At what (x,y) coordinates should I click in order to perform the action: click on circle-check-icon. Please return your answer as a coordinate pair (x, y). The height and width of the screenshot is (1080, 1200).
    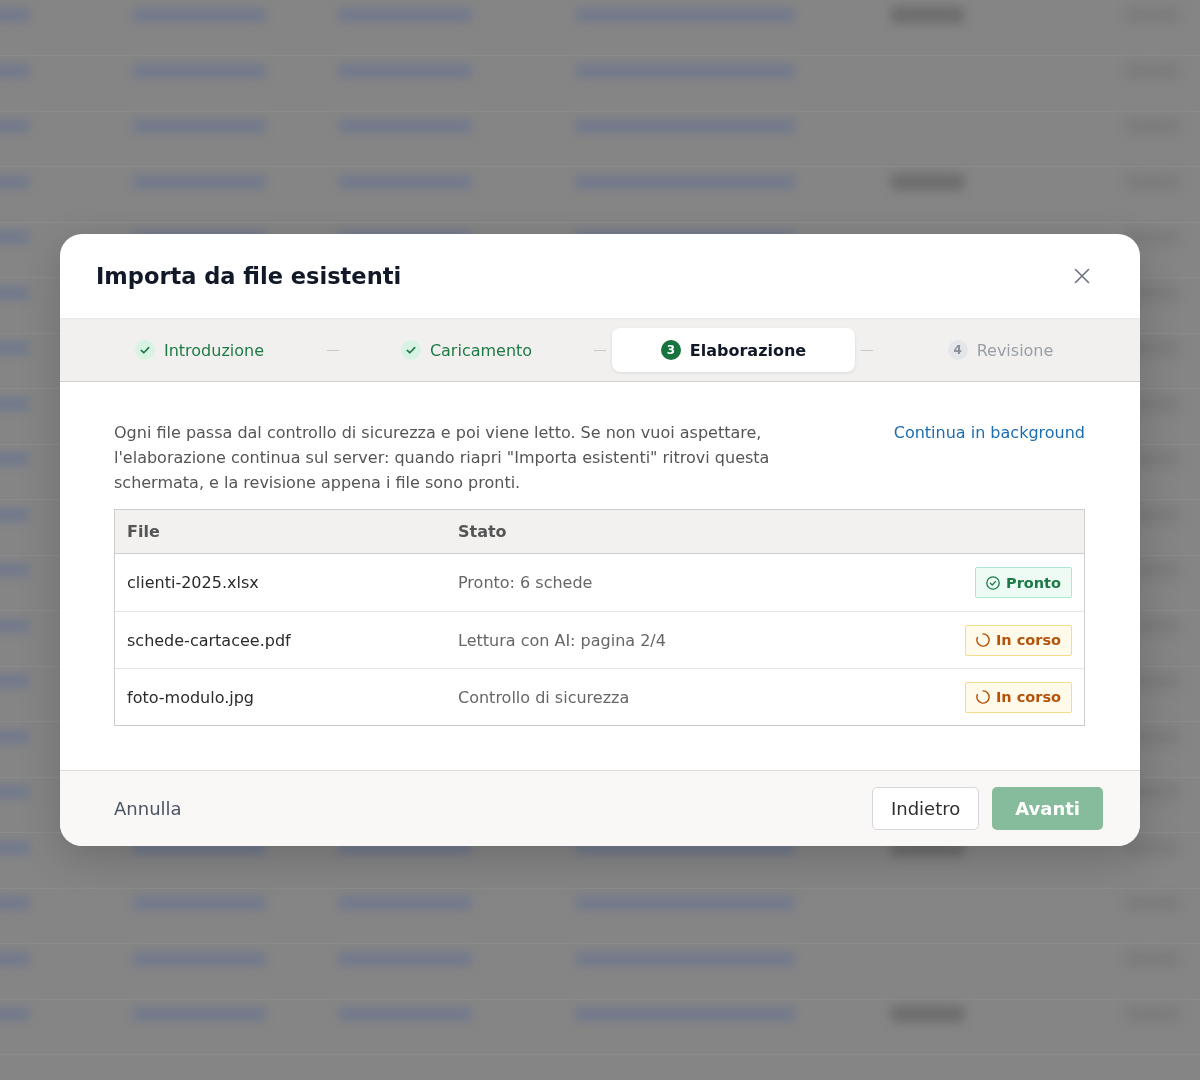
    Looking at the image, I should click on (993, 582).